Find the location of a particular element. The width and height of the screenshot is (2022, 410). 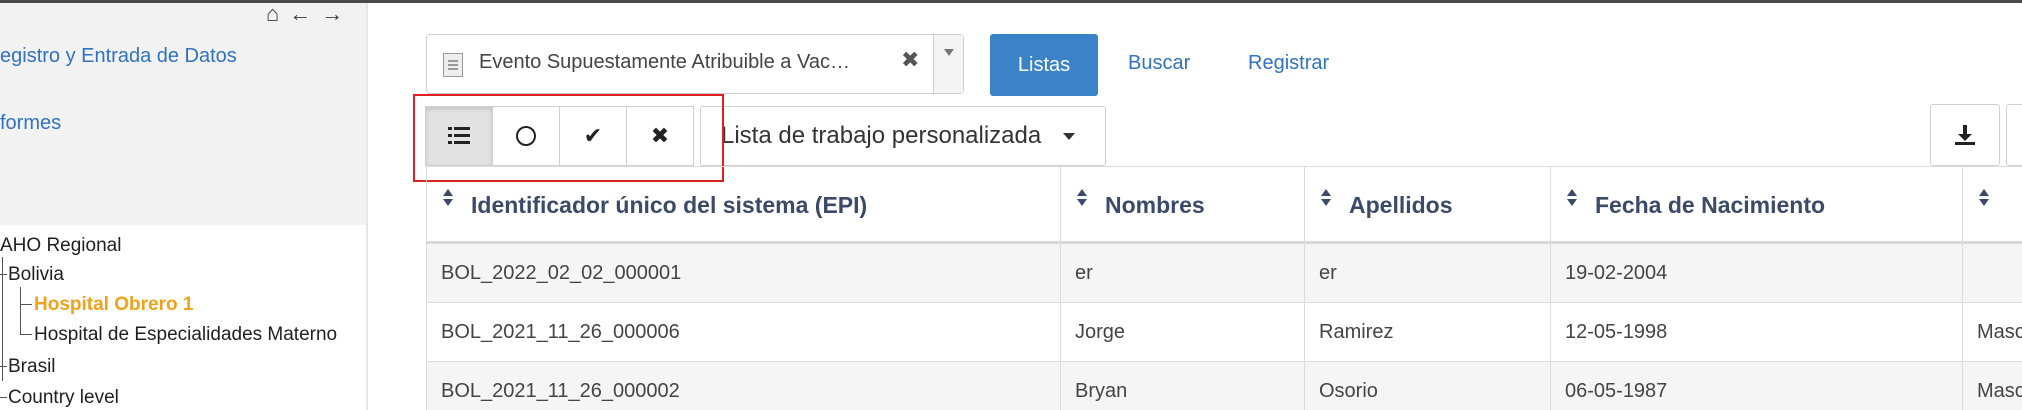

download-icon is located at coordinates (1965, 135).